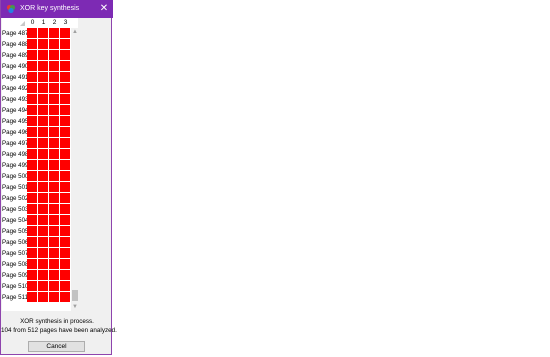 The height and width of the screenshot is (357, 550). I want to click on row-header: Page 496, so click(15, 132).